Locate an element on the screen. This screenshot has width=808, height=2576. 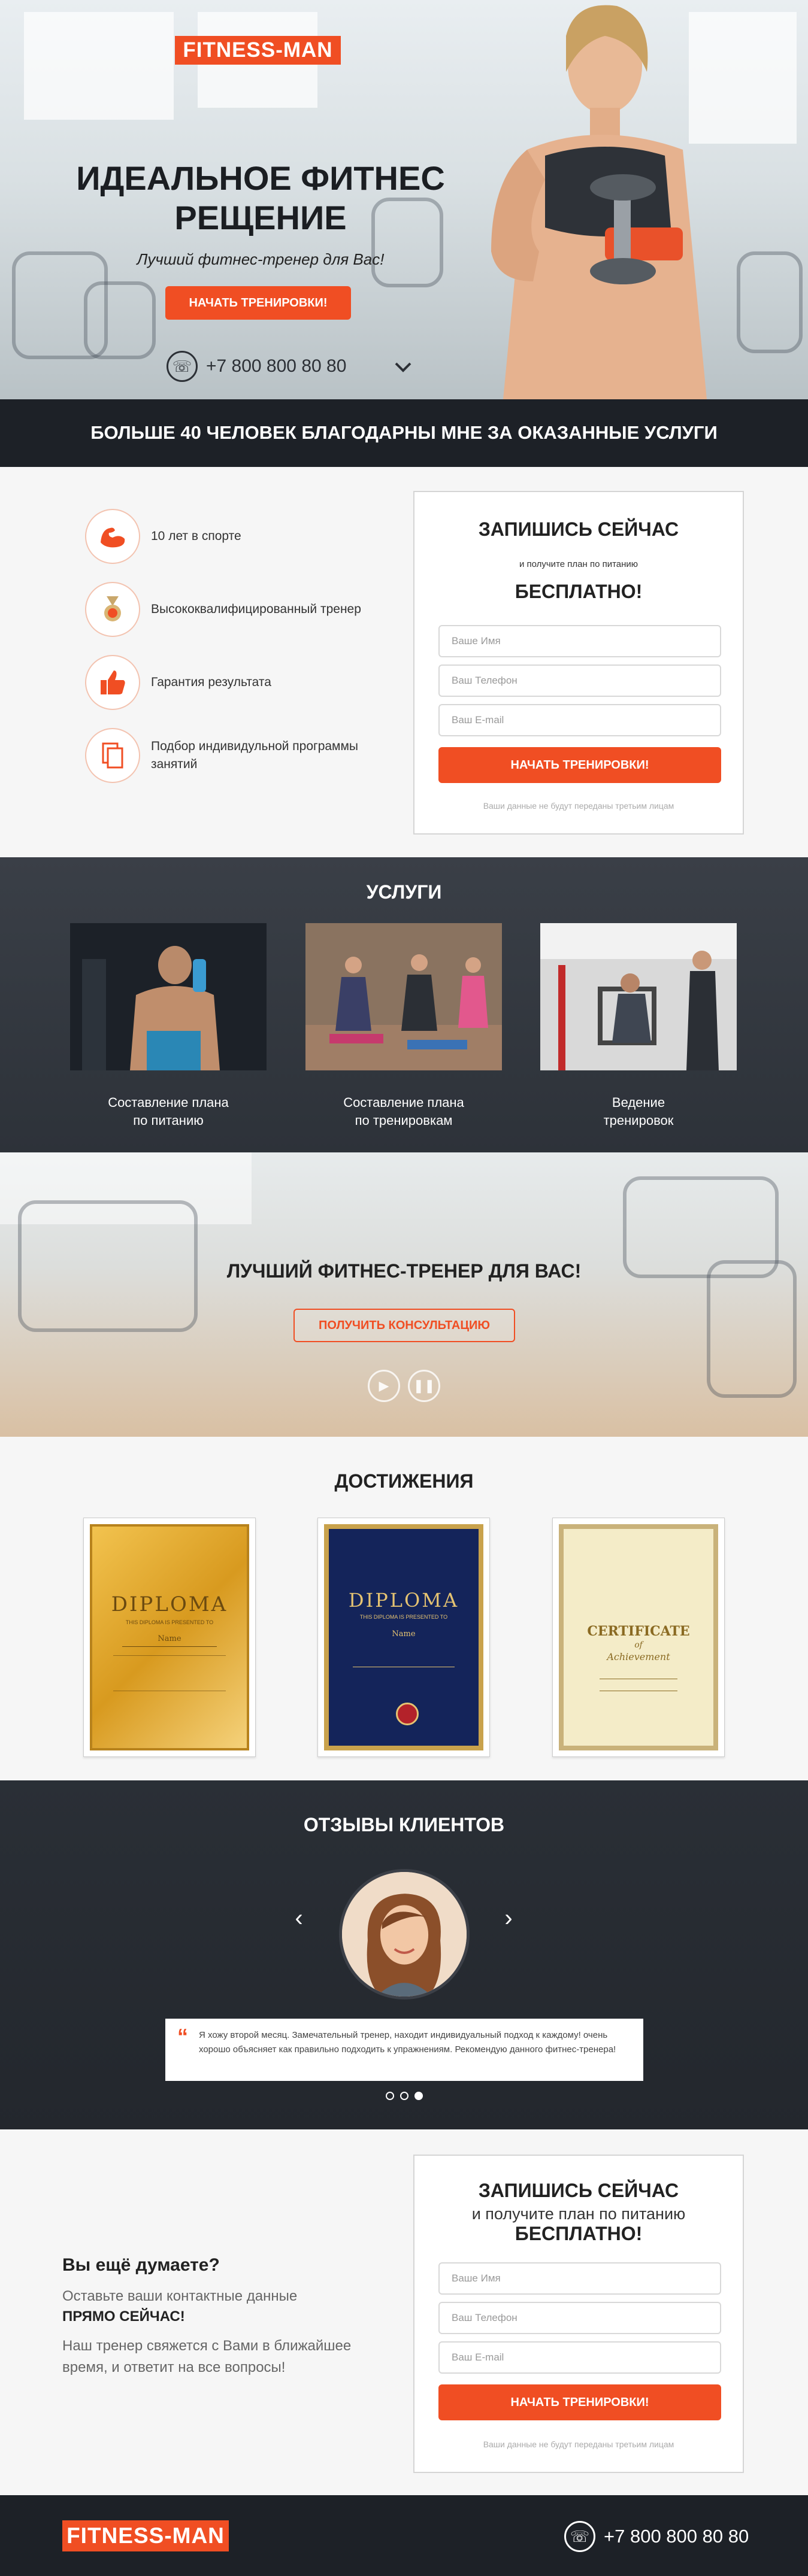
footer-phone: ☏ +7 800 800 80 80 is located at coordinates (656, 2537).